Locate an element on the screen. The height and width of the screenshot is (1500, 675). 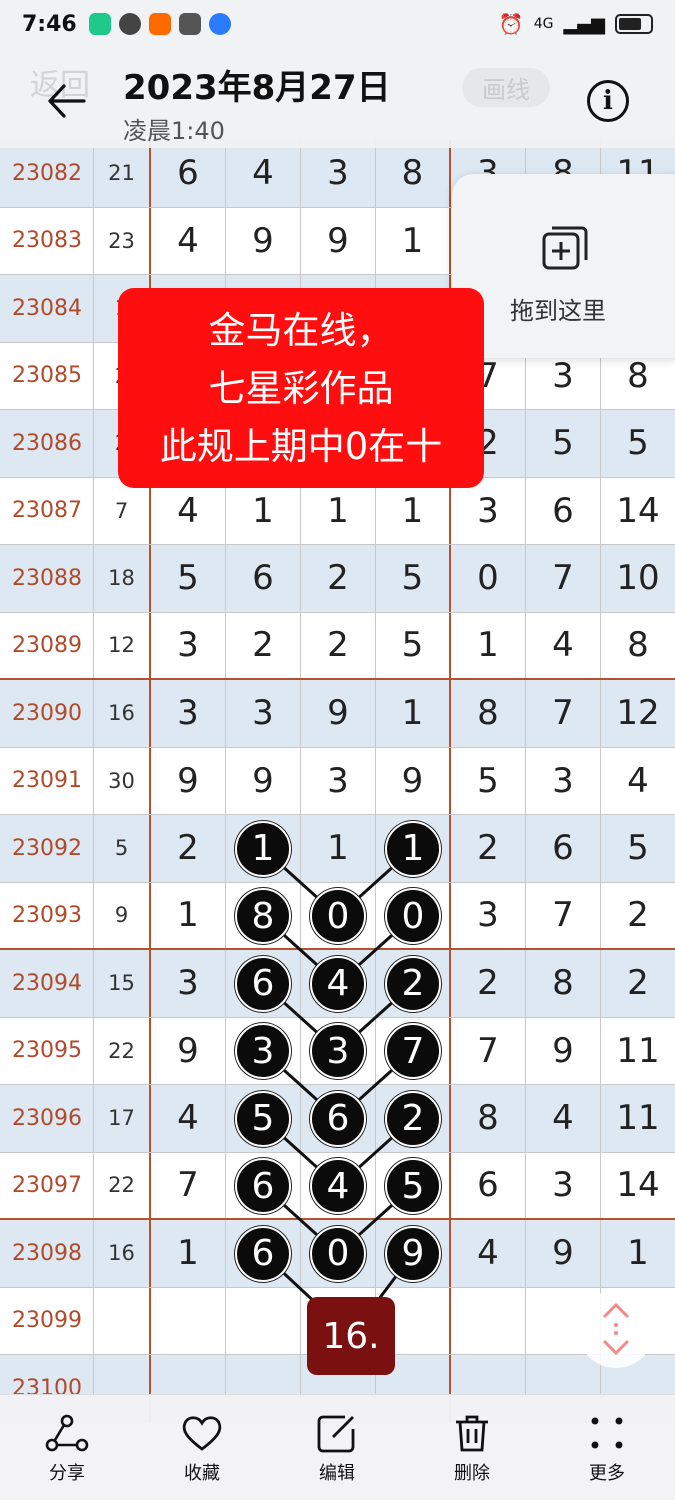
header: 返回 画线 2023年8月27日 凌晨1:40 i is located at coordinates (337, 98).